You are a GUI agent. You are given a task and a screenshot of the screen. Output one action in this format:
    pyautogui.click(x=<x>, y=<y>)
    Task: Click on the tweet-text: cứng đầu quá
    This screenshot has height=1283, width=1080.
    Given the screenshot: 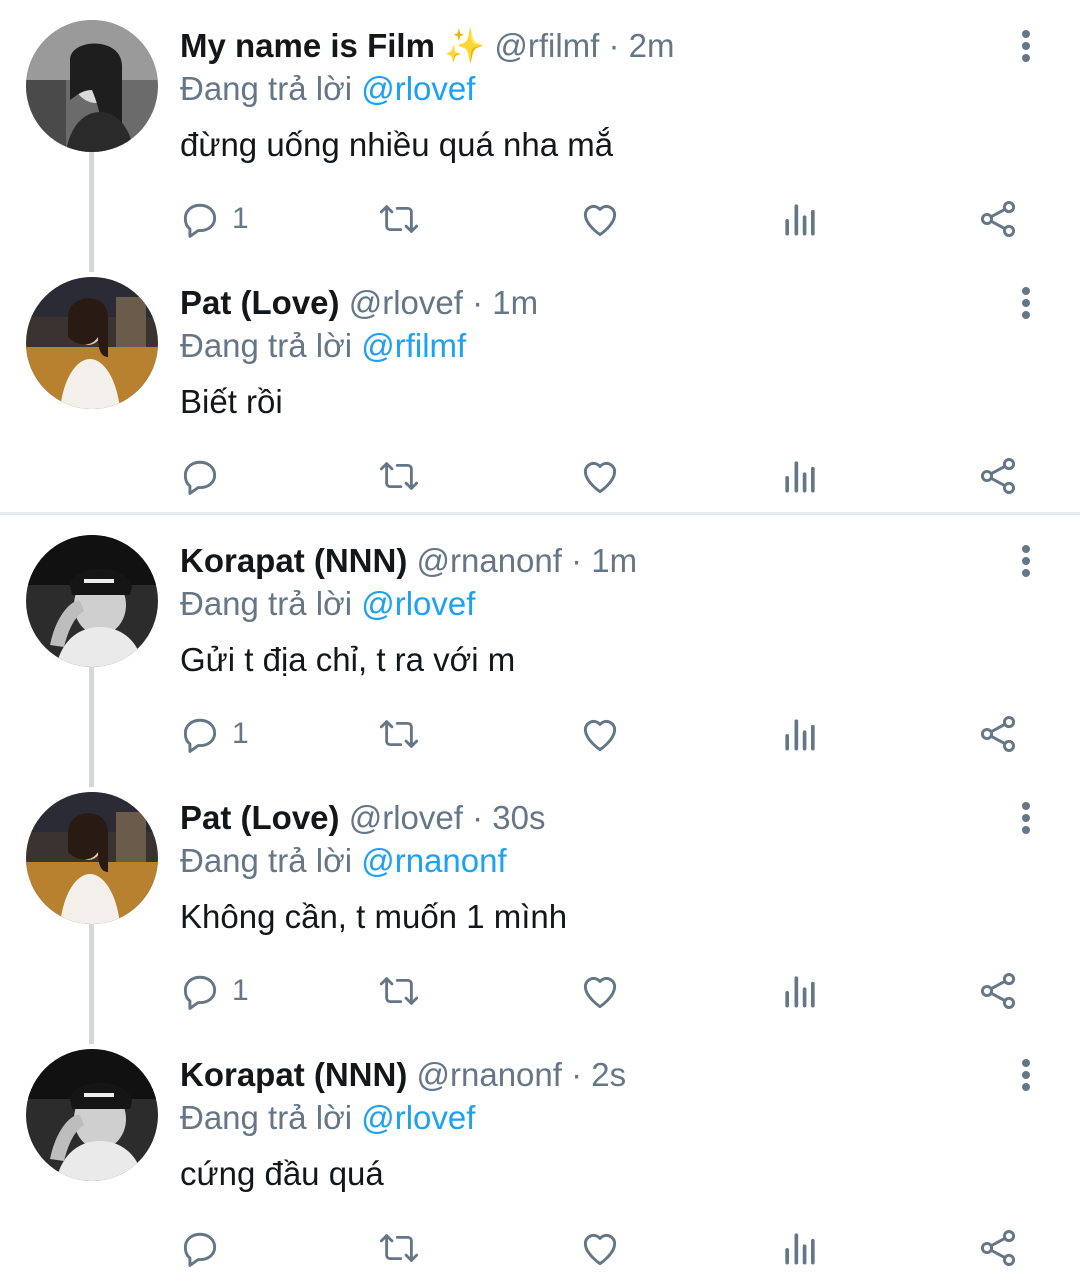 What is the action you would take?
    pyautogui.click(x=282, y=1173)
    